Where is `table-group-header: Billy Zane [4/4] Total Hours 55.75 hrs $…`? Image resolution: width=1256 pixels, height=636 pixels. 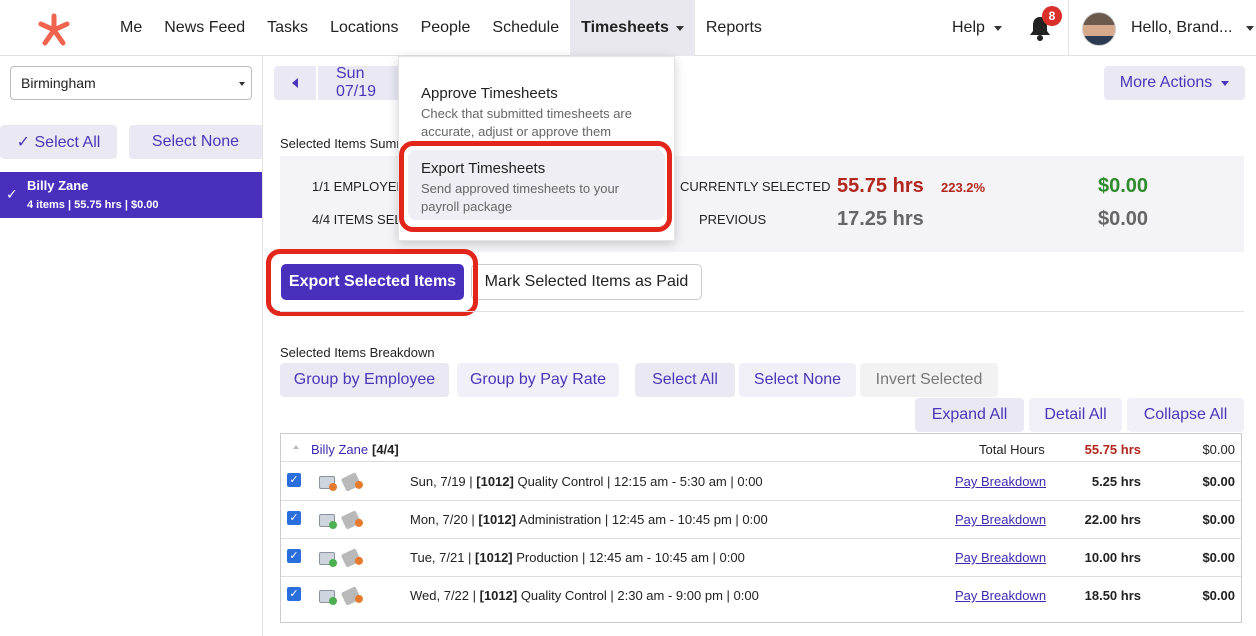
table-group-header: Billy Zane [4/4] Total Hours 55.75 hrs $… is located at coordinates (761, 448).